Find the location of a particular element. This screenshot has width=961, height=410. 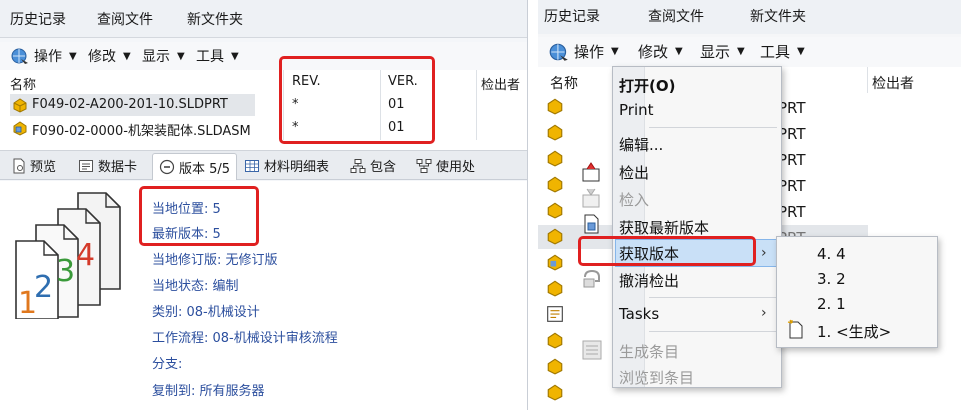

menu-item-print: Print is located at coordinates (636, 110).